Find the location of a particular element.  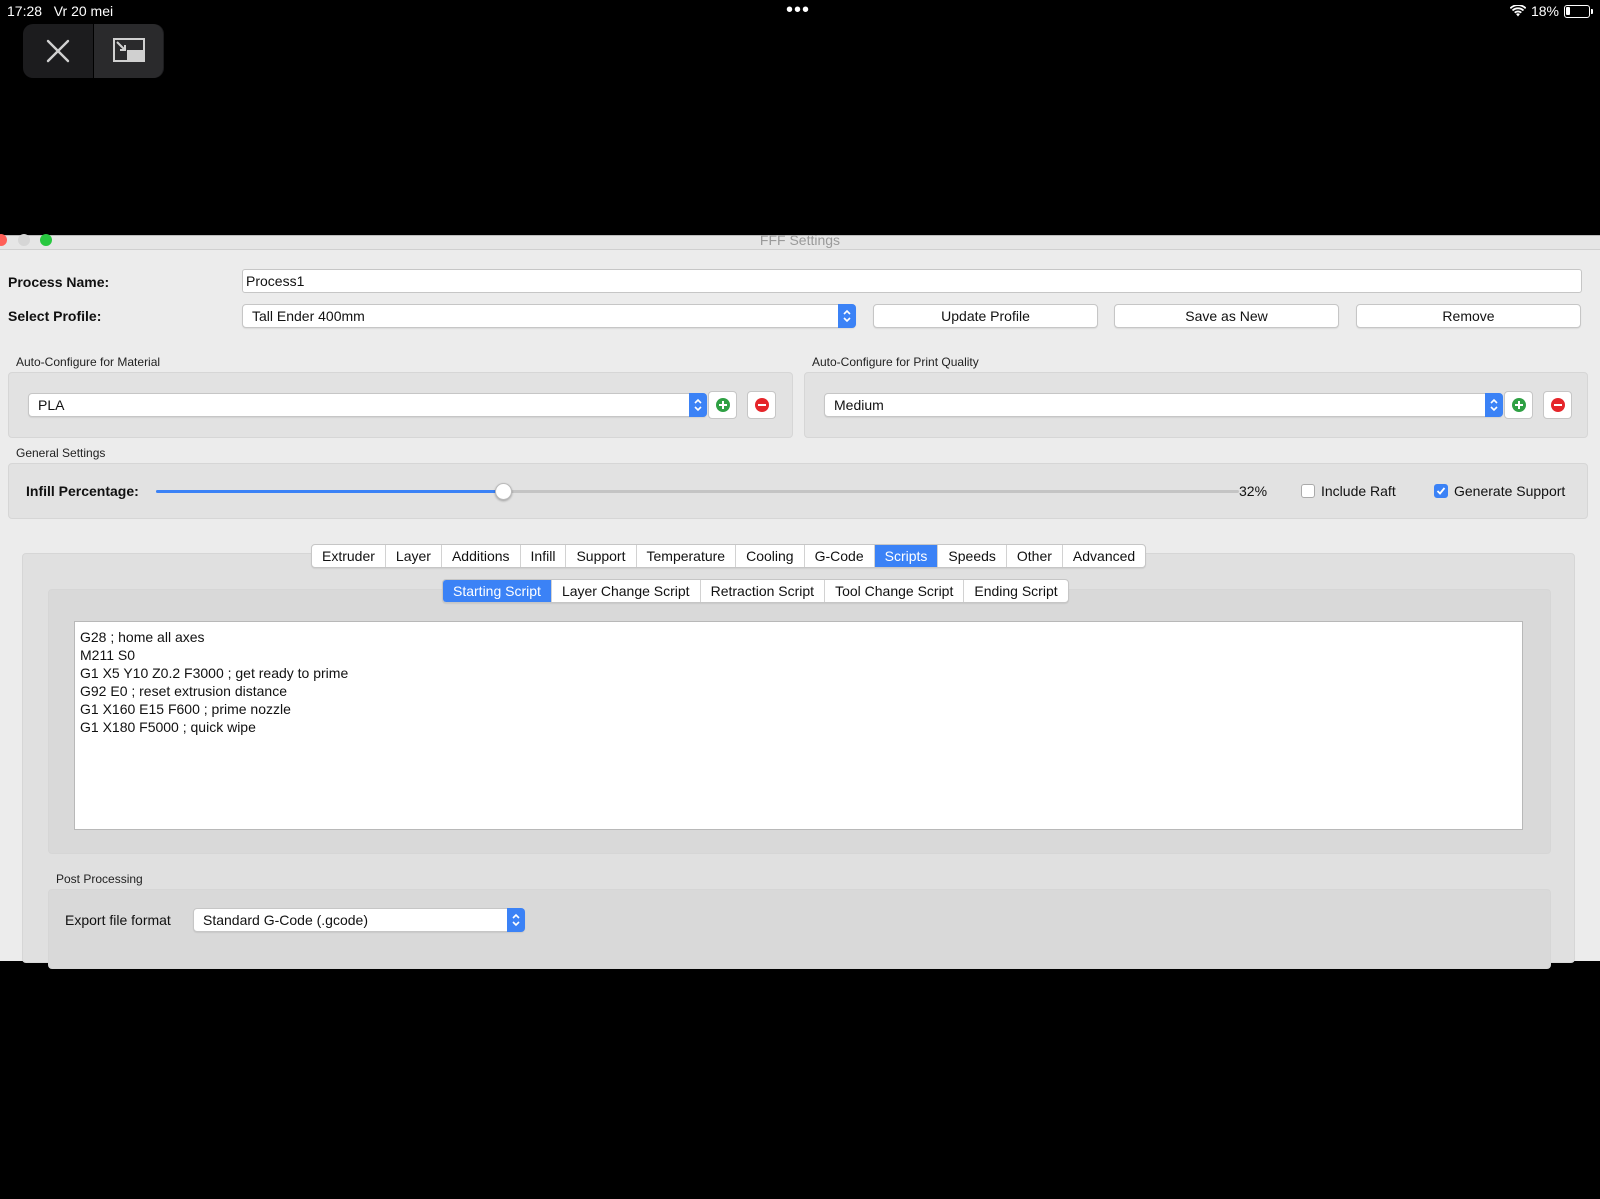

ios-status-bar: 17:28 Vr 20 mei ••• 18% is located at coordinates (800, 12).